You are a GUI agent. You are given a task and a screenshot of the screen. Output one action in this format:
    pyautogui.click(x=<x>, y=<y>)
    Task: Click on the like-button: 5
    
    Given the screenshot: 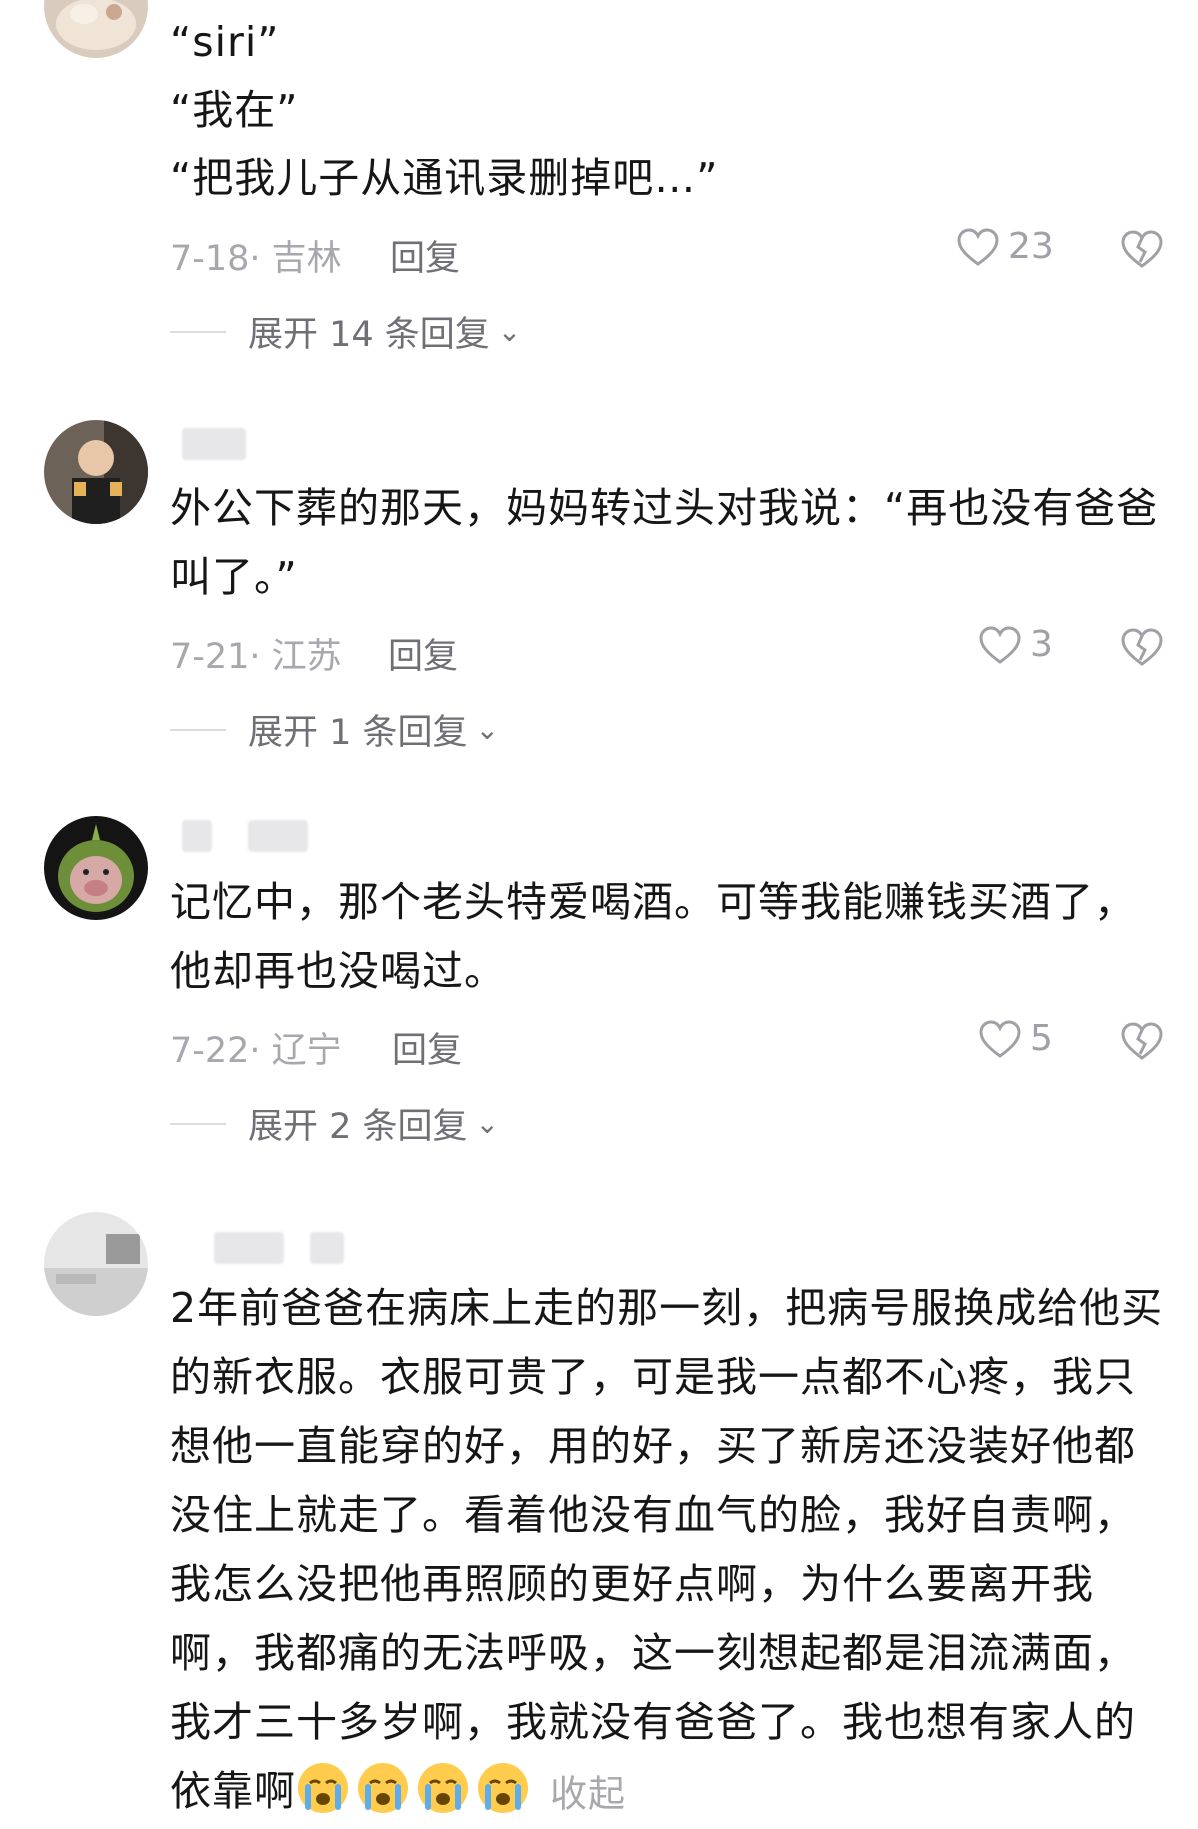 What is the action you would take?
    pyautogui.click(x=1015, y=1038)
    